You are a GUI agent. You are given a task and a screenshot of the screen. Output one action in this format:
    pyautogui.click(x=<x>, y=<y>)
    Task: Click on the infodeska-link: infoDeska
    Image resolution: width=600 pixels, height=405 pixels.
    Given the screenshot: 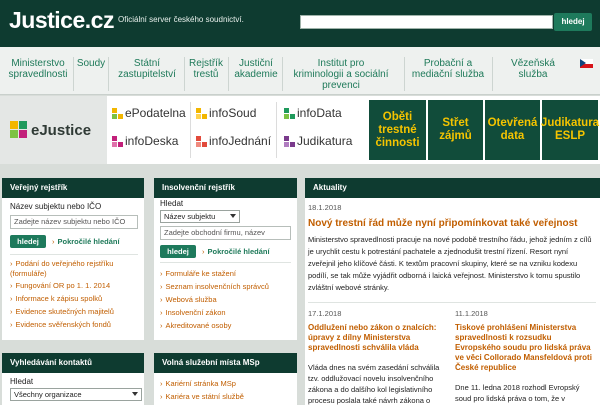 What is the action you would take?
    pyautogui.click(x=145, y=141)
    